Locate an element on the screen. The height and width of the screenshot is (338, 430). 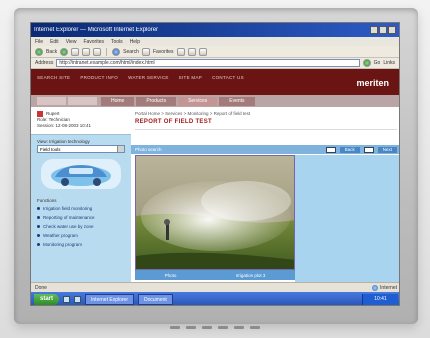
menu-tools: Tools is located at coordinates (117, 42).